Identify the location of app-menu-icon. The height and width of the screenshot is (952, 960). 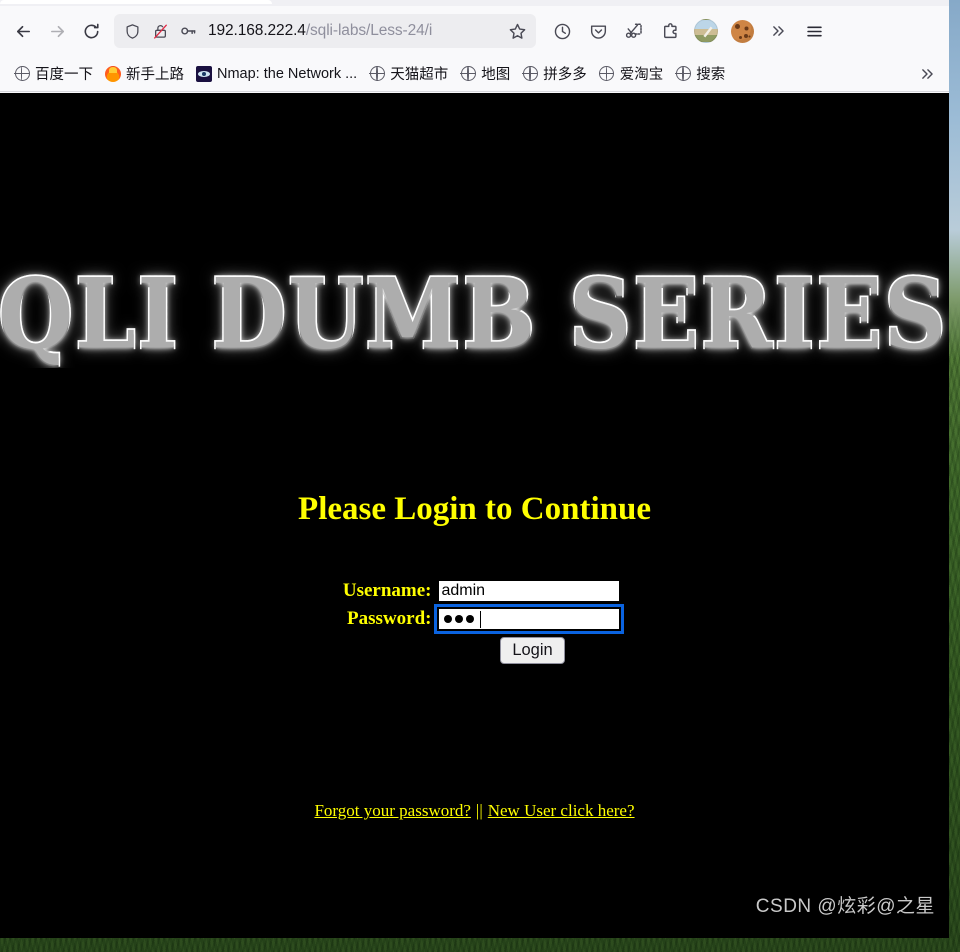
(814, 31).